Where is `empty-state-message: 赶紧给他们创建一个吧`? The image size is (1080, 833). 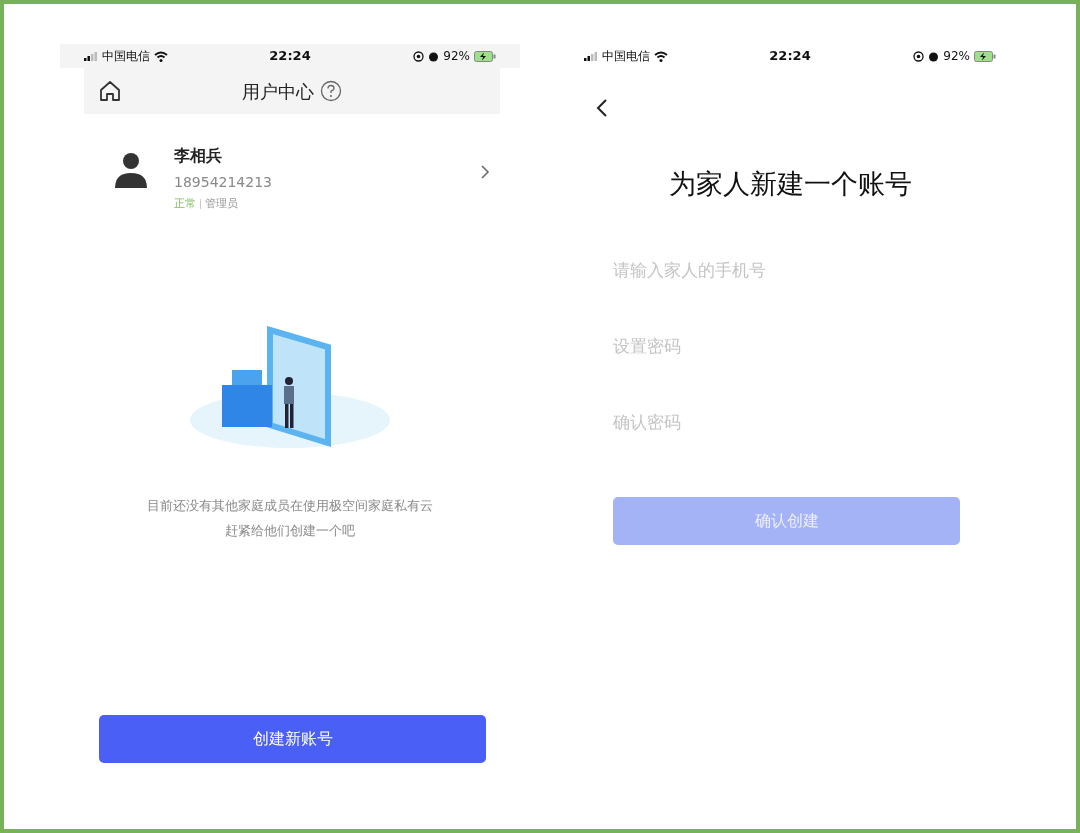 empty-state-message: 赶紧给他们创建一个吧 is located at coordinates (290, 530).